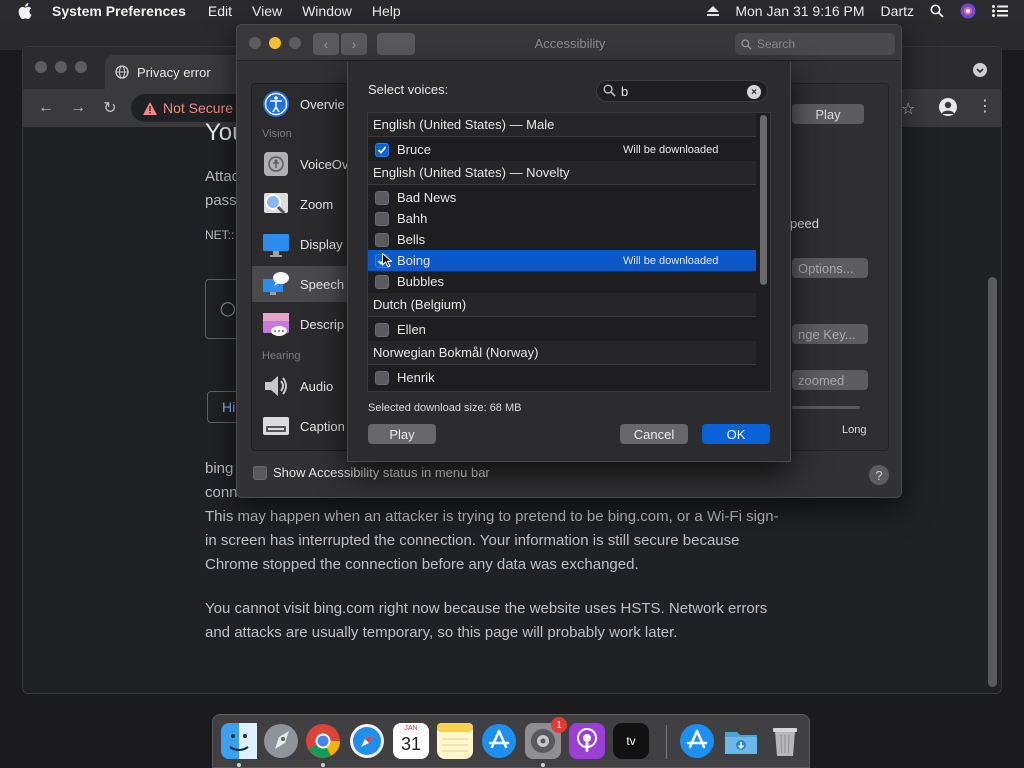 This screenshot has height=768, width=1024. What do you see at coordinates (61, 67) in the screenshot?
I see `chrome-minimize-button` at bounding box center [61, 67].